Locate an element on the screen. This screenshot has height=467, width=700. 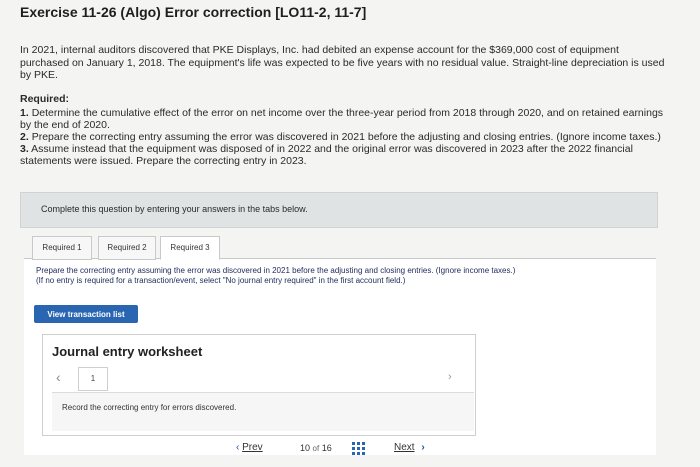
question-counter: 10 of 16 is located at coordinates (316, 448).